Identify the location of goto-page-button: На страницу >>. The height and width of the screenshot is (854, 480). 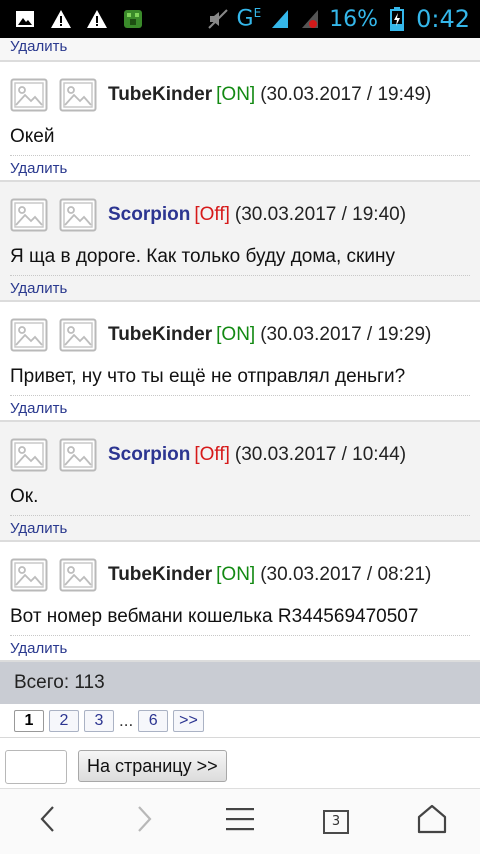
(152, 766).